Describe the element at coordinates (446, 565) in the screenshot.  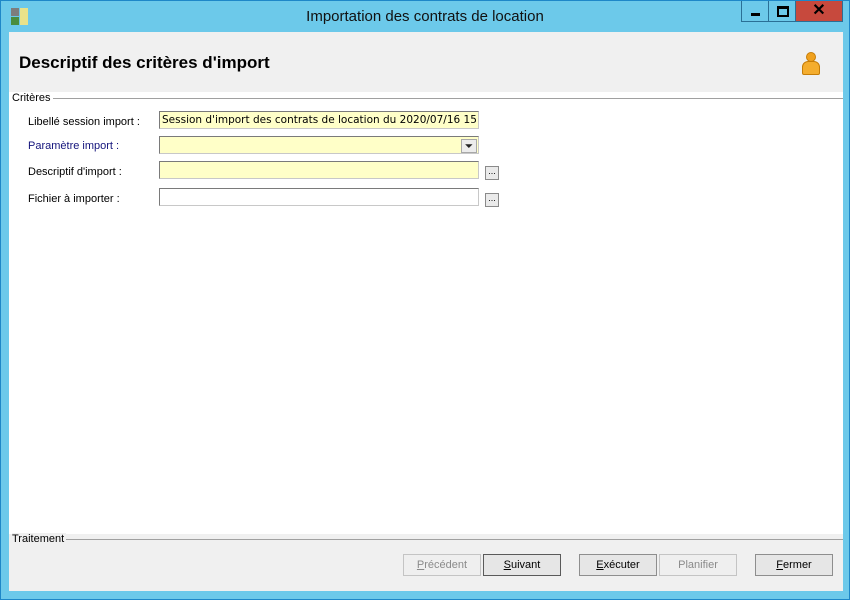
I see `previous-button-label: récédent` at that location.